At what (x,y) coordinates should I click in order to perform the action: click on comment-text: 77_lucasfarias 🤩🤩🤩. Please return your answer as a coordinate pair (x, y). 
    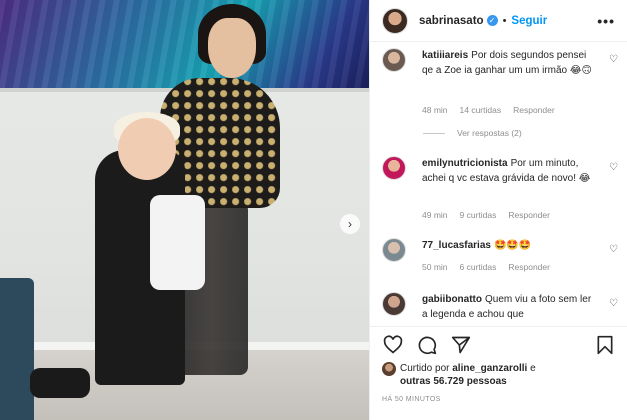
    Looking at the image, I should click on (508, 245).